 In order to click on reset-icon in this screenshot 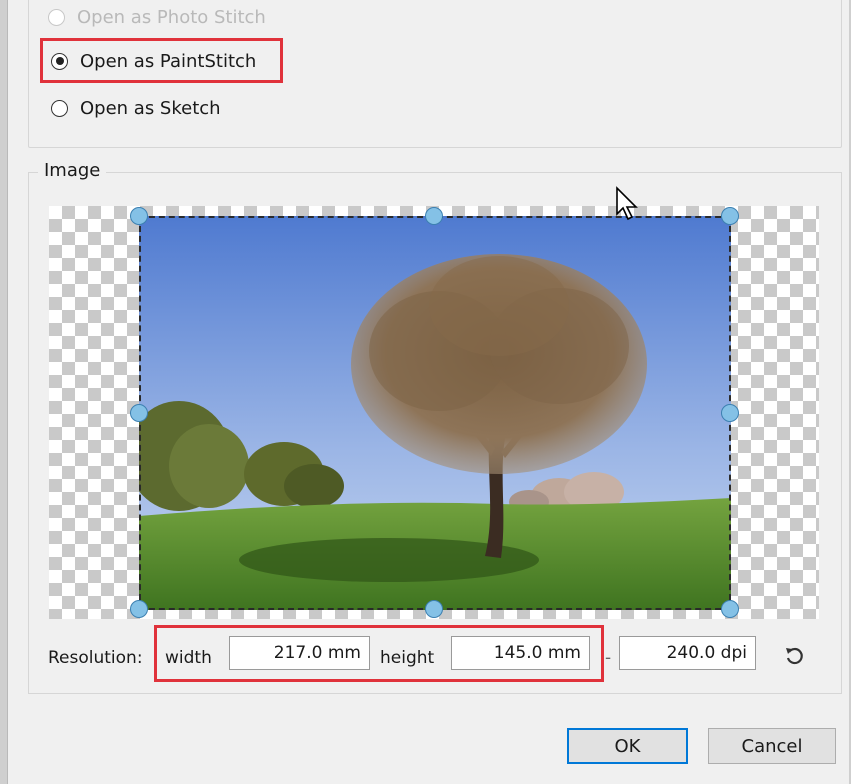, I will do `click(794, 656)`.